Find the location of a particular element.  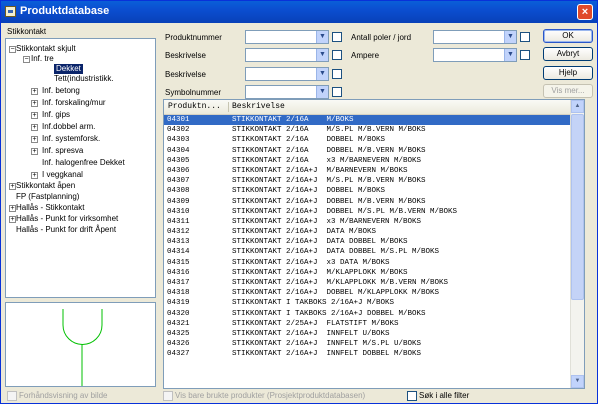

symbol-preview is located at coordinates (80, 344).